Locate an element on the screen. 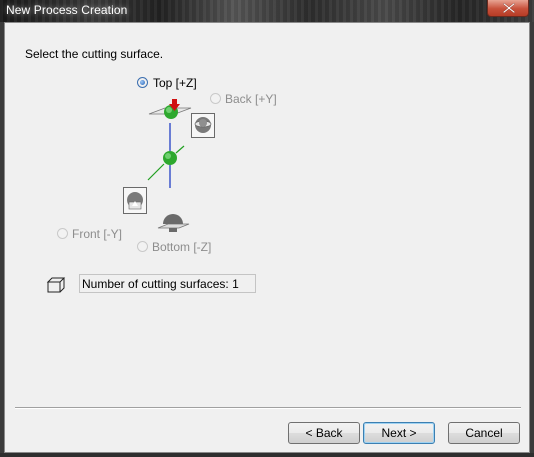 Image resolution: width=534 pixels, height=457 pixels. radio-back-label: Back [+Y] is located at coordinates (251, 99).